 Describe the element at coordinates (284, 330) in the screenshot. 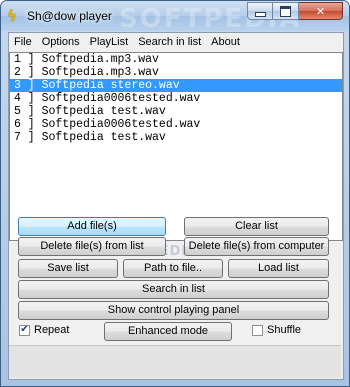

I see `shuffle-label: Shuffle` at that location.